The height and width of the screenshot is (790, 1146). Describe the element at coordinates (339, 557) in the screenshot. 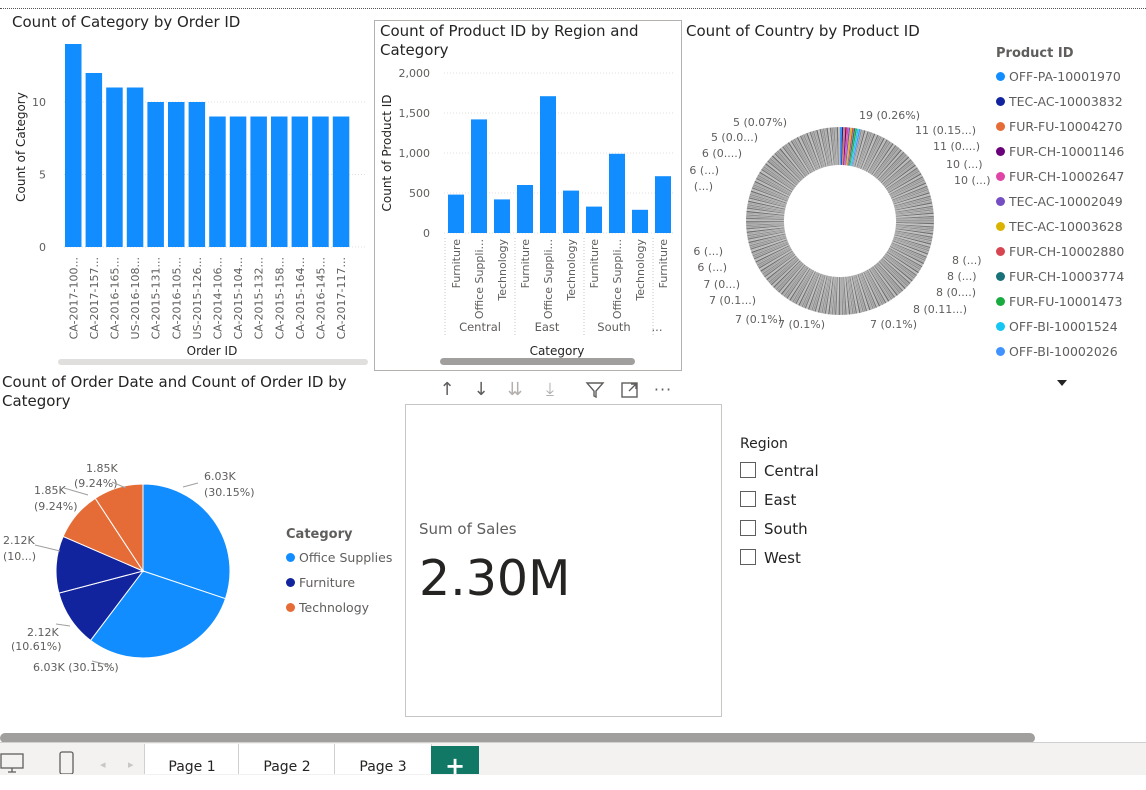

I see `chart4-legend-item: Office Supplies` at that location.